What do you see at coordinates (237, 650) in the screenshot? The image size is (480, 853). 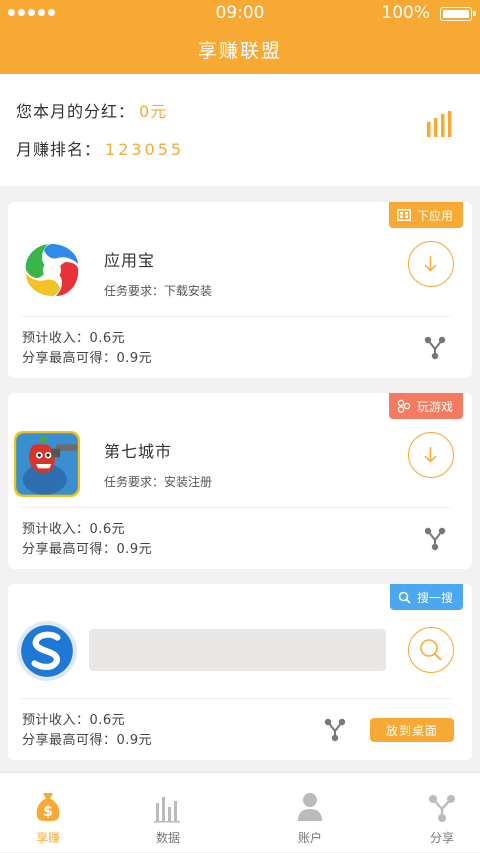 I see `search-input` at bounding box center [237, 650].